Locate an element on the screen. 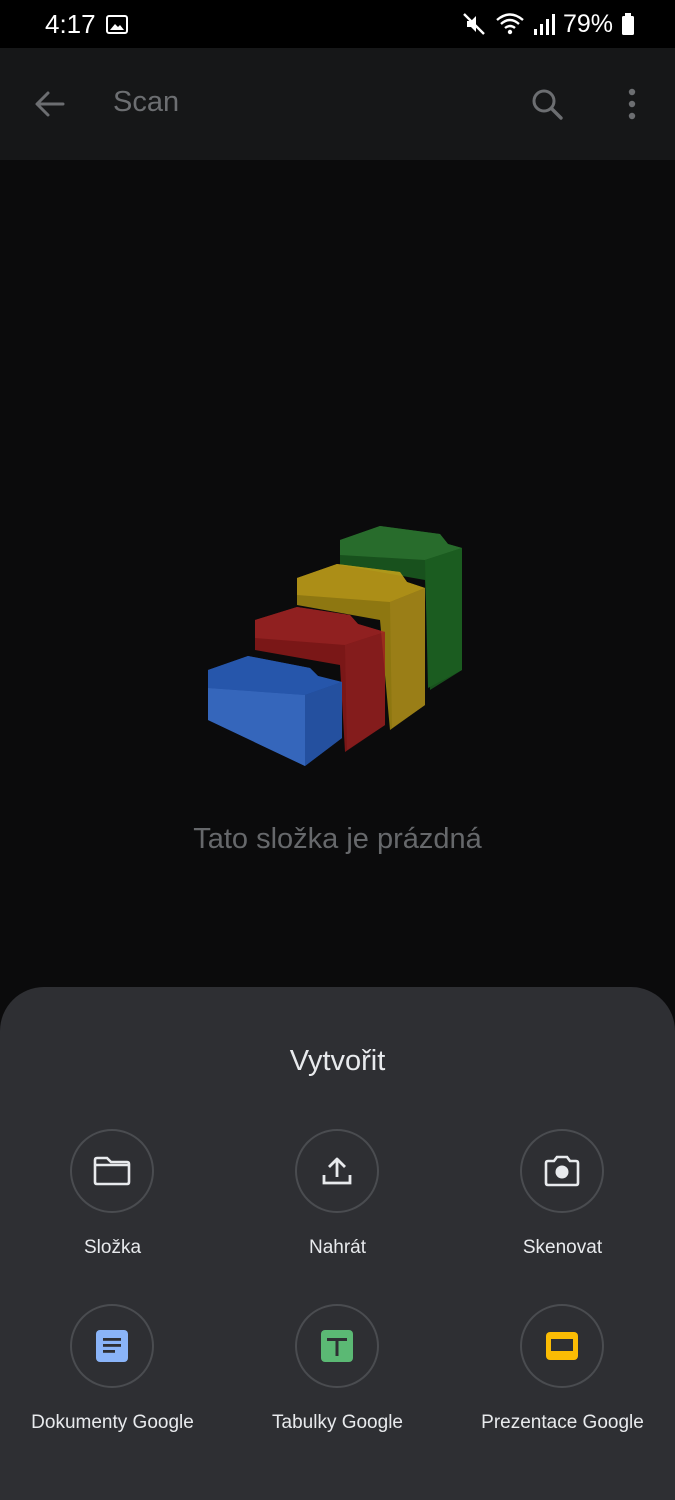 This screenshot has width=675, height=1500. upload-option: Nahrát is located at coordinates (337, 1204).